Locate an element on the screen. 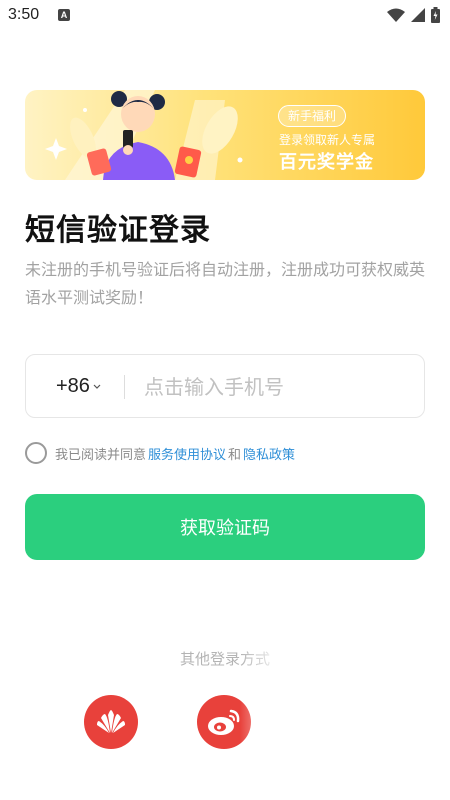 The image size is (450, 800). get-code-button: 获取验证码 is located at coordinates (225, 527).